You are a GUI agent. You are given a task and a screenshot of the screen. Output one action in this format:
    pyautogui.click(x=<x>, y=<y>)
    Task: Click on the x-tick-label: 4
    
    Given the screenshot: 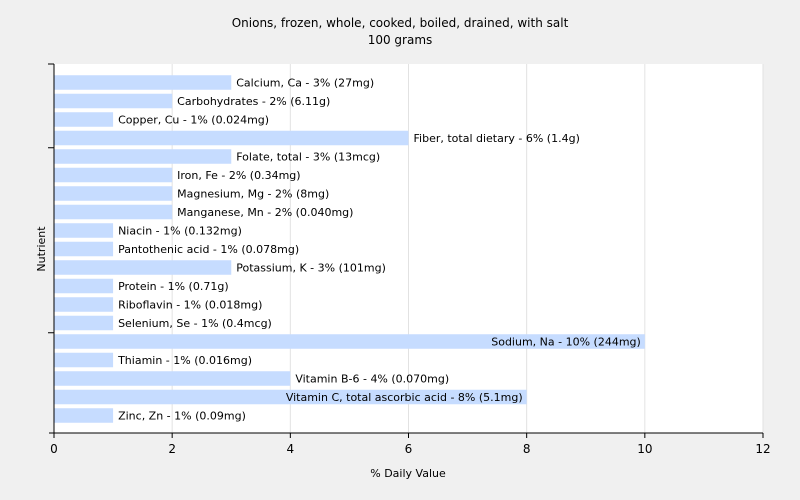 What is the action you would take?
    pyautogui.click(x=291, y=449)
    